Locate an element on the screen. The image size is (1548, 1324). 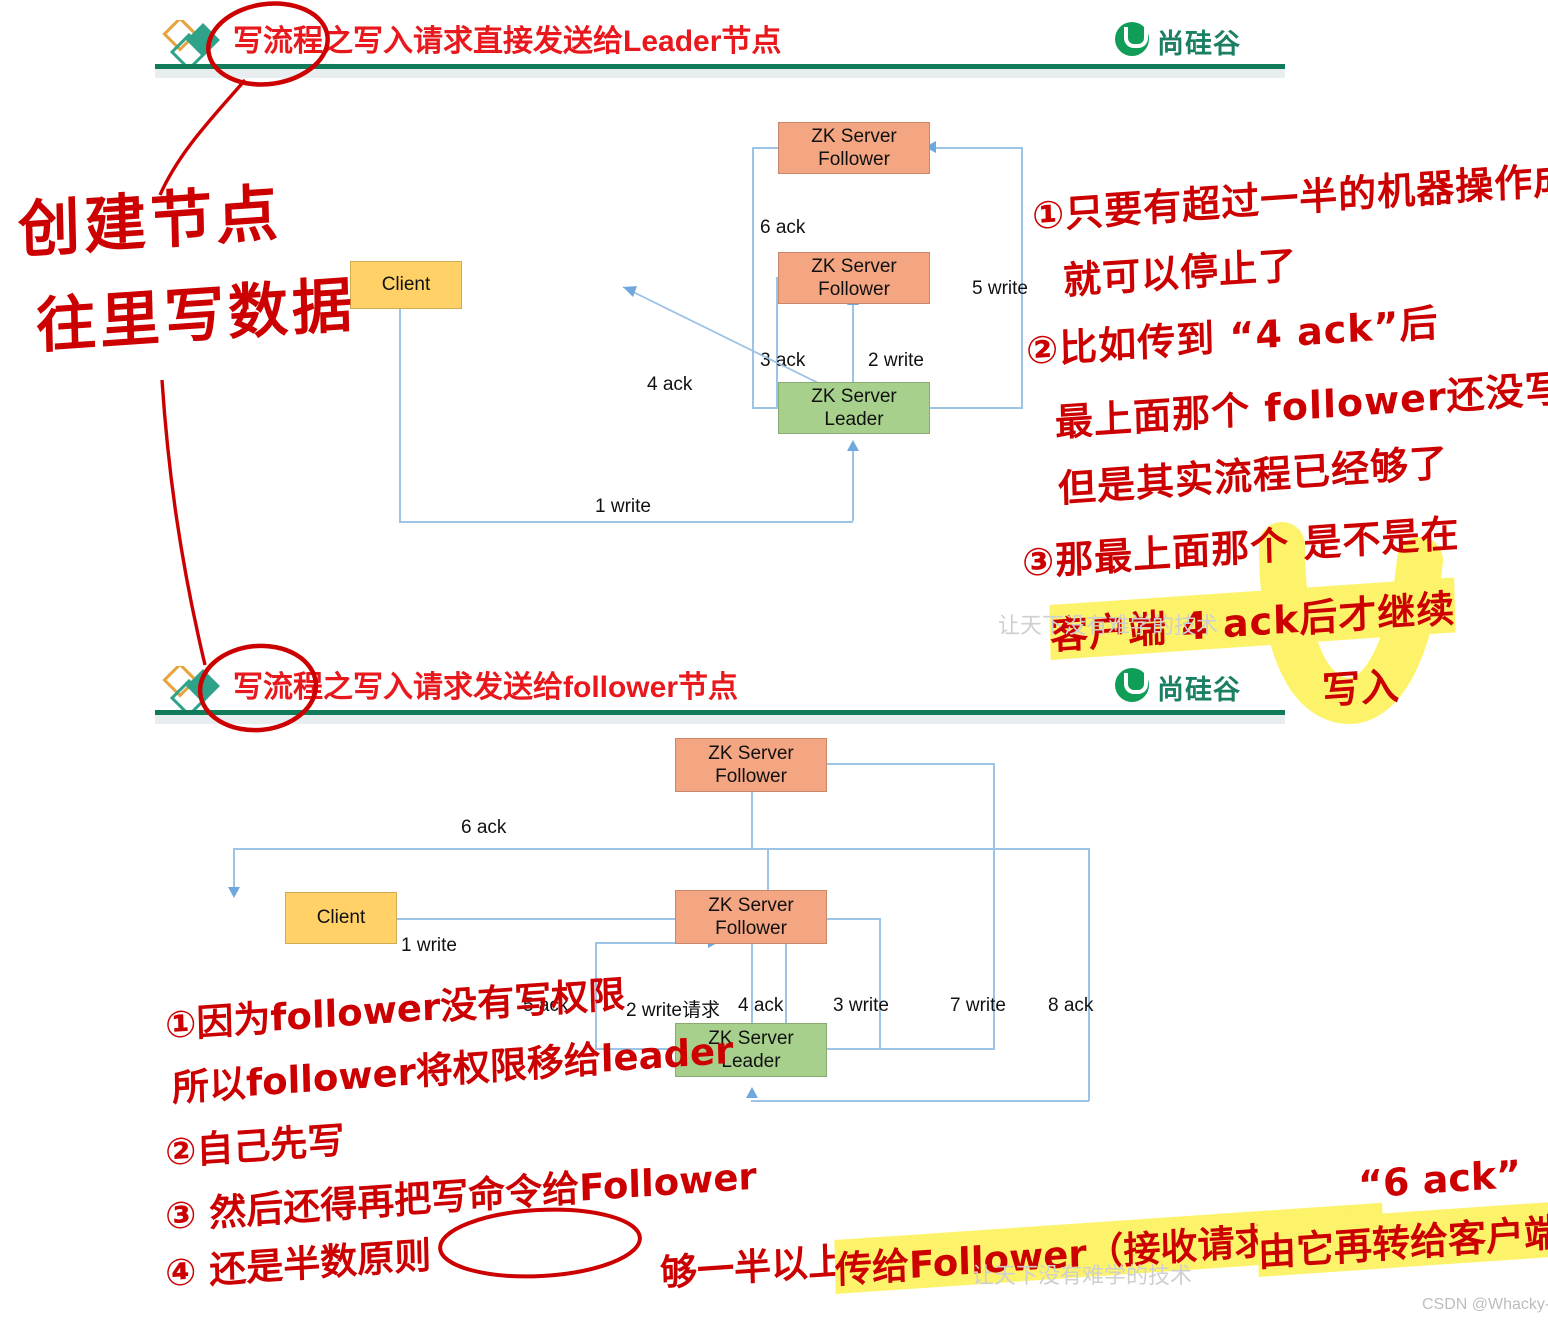
edge-1-write-seg-v1 is located at coordinates (400, 415).